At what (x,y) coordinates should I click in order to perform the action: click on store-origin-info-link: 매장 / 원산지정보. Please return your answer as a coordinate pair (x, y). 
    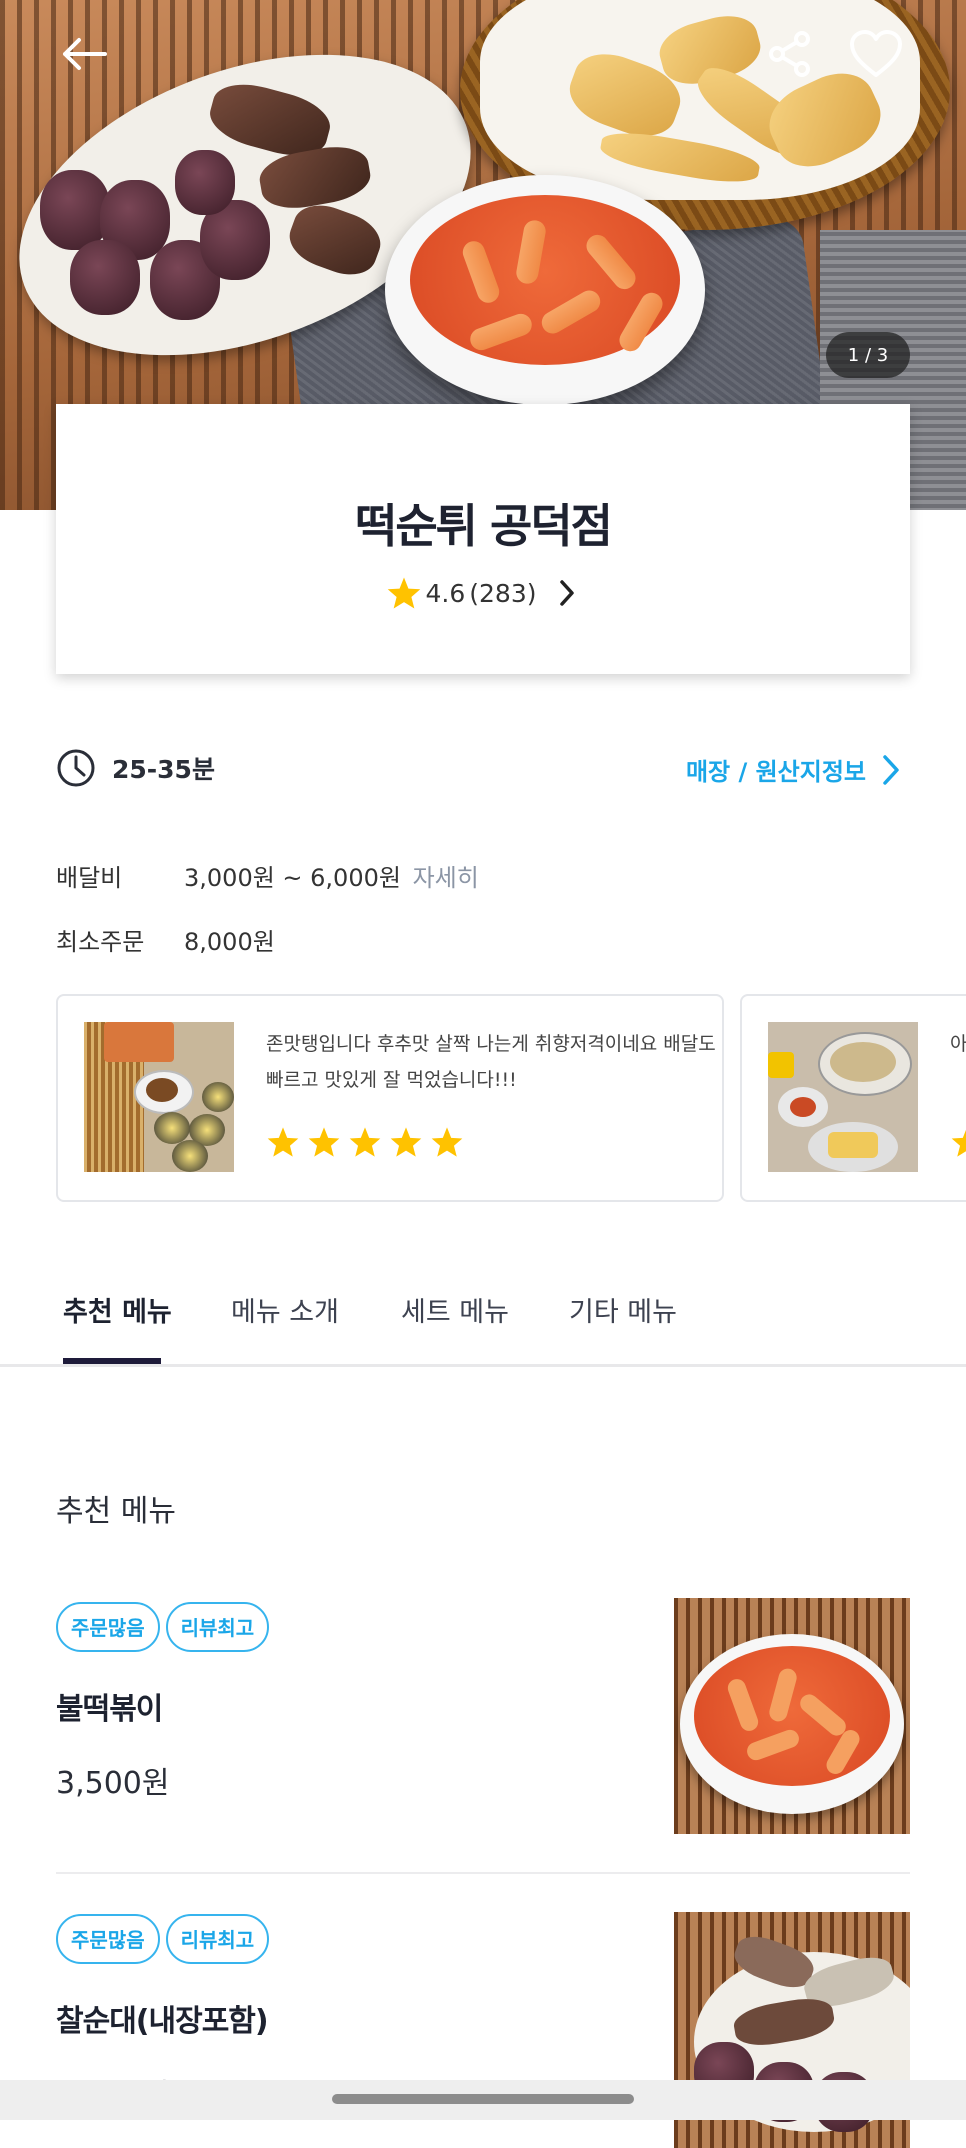
    Looking at the image, I should click on (794, 769).